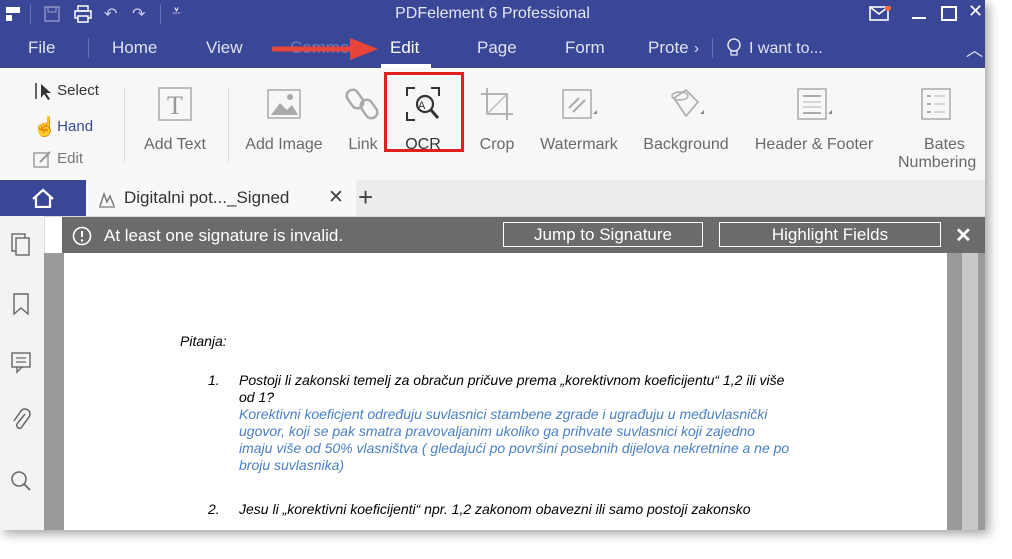  I want to click on select-tool-label: Select, so click(78, 90).